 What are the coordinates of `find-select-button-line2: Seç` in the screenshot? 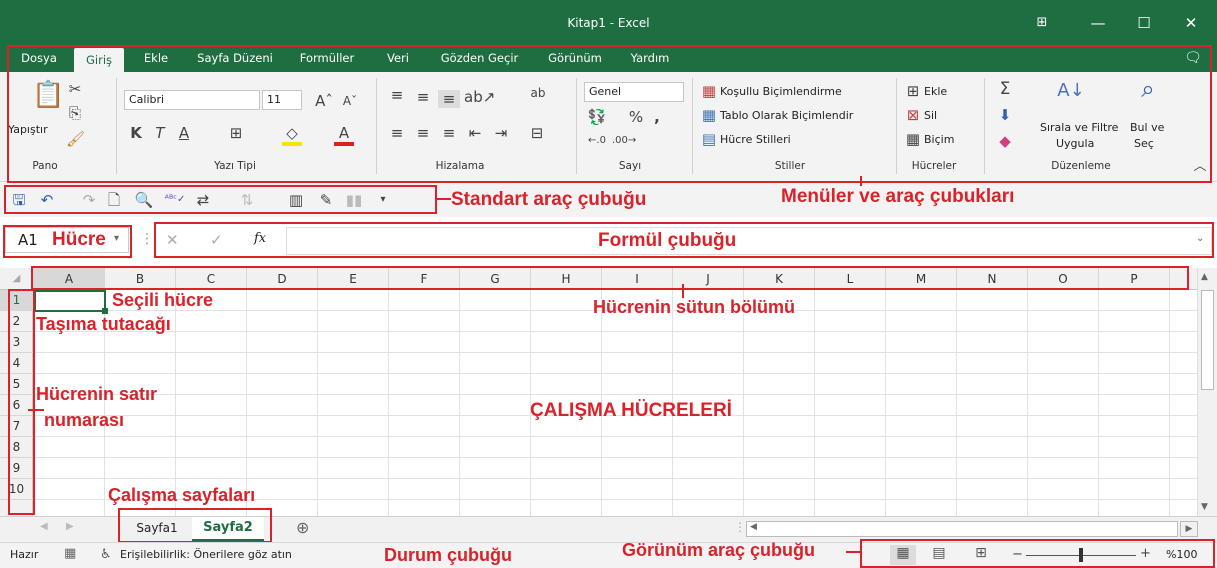 It's located at (1144, 144).